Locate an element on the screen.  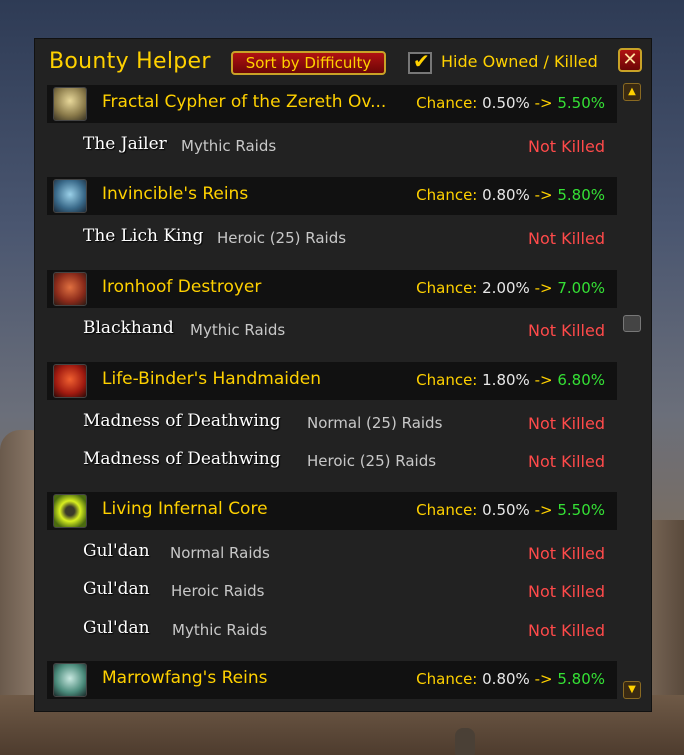
boss-row: Gul'dan Mythic Raids Not Killed is located at coordinates (332, 630).